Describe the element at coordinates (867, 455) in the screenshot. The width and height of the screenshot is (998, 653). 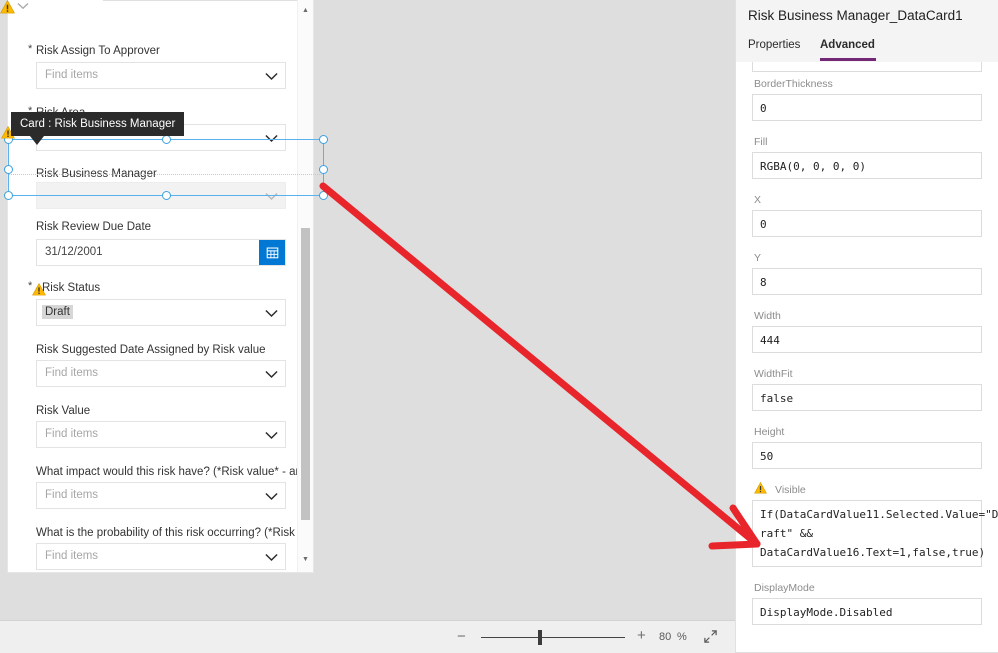
I see `property-input-height: 50` at that location.